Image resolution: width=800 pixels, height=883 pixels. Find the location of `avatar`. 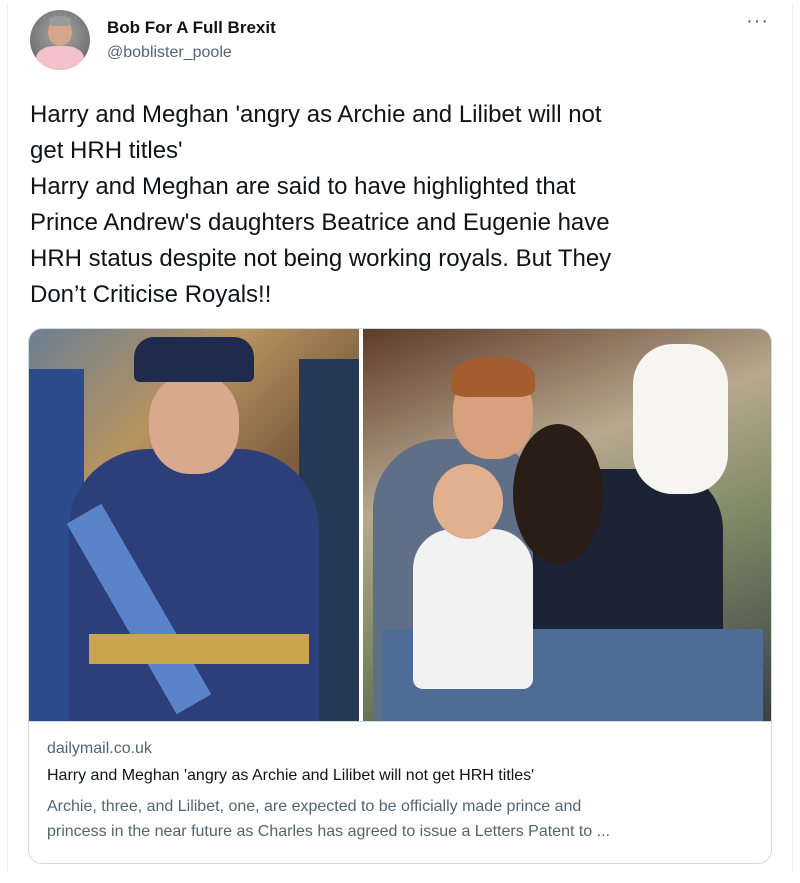

avatar is located at coordinates (60, 40).